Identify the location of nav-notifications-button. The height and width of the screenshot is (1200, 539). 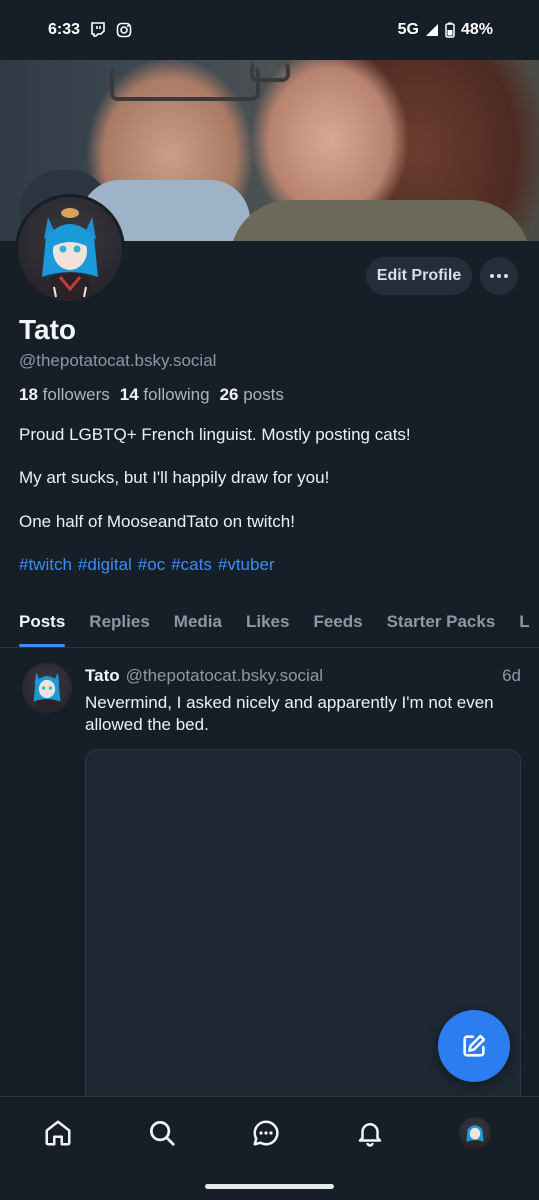
(370, 1133).